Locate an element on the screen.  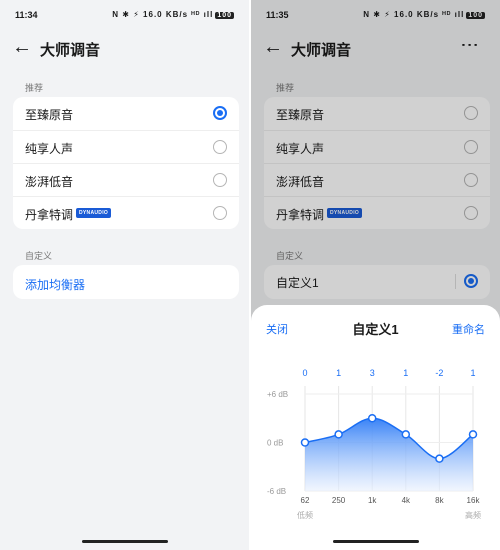
status-icons-text: N ✱ ⚡ 16.0 KB/s ᴴᴰ ıll is located at coordinates (163, 14).